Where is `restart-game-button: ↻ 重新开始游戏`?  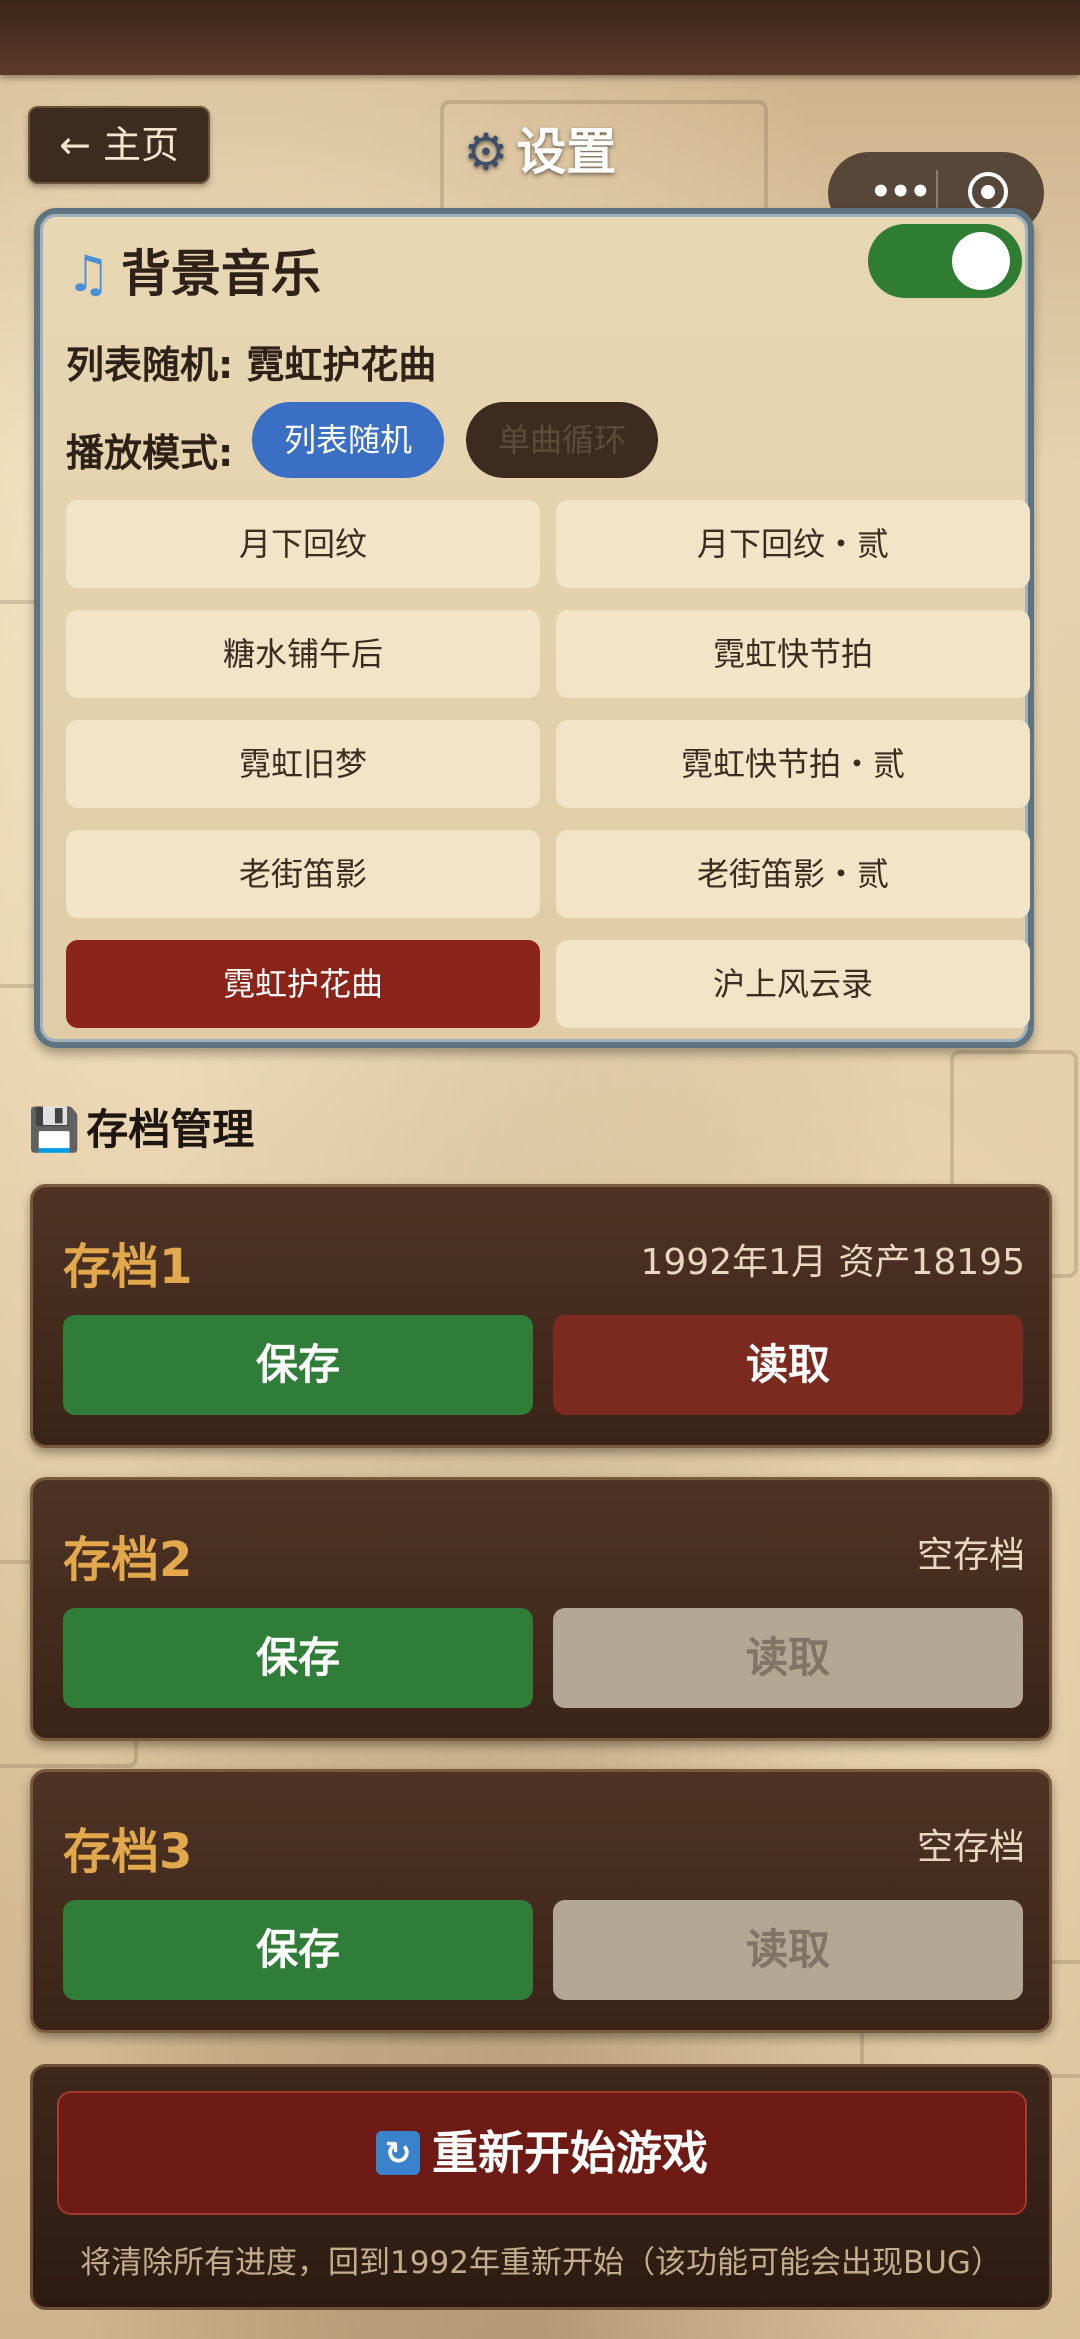 restart-game-button: ↻ 重新开始游戏 is located at coordinates (542, 2153).